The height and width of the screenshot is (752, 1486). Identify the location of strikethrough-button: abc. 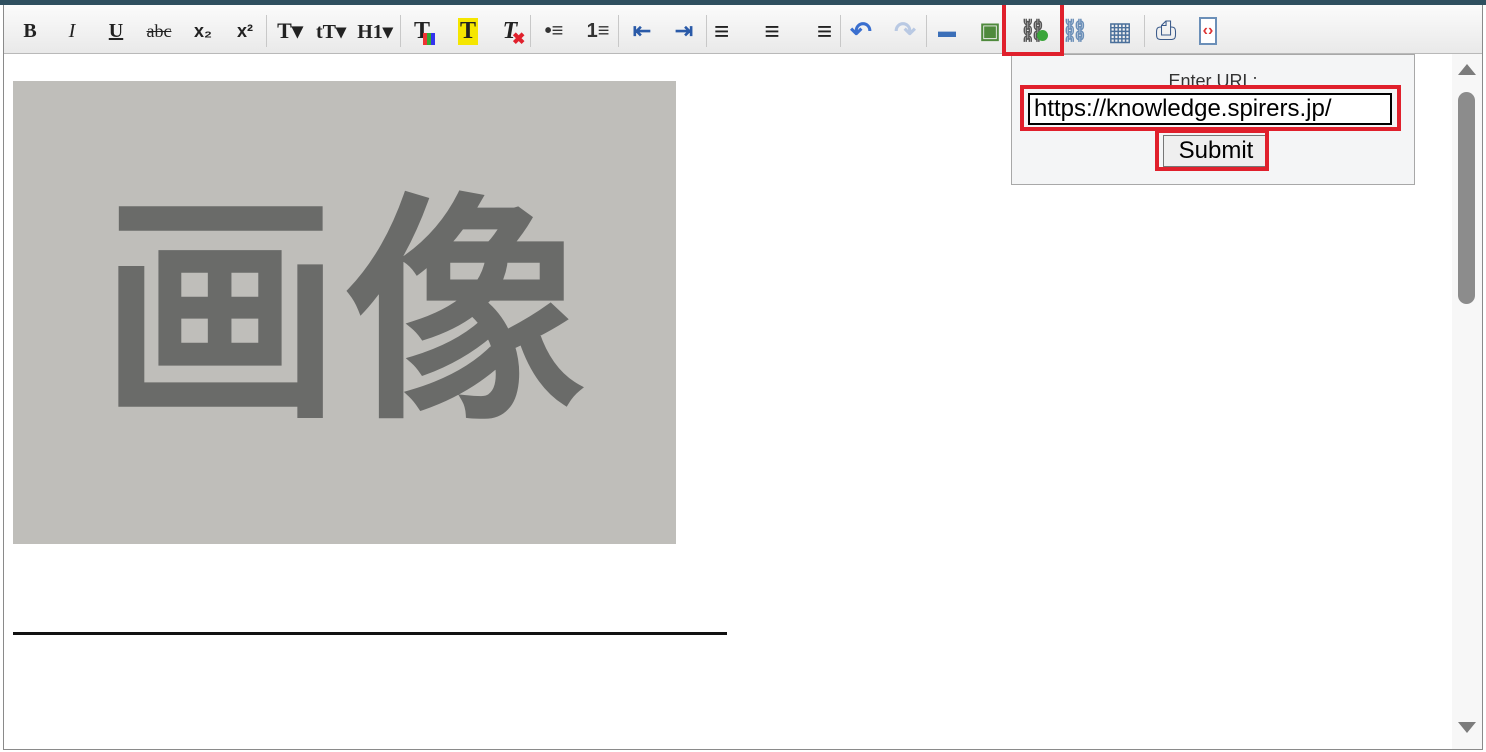
(159, 31).